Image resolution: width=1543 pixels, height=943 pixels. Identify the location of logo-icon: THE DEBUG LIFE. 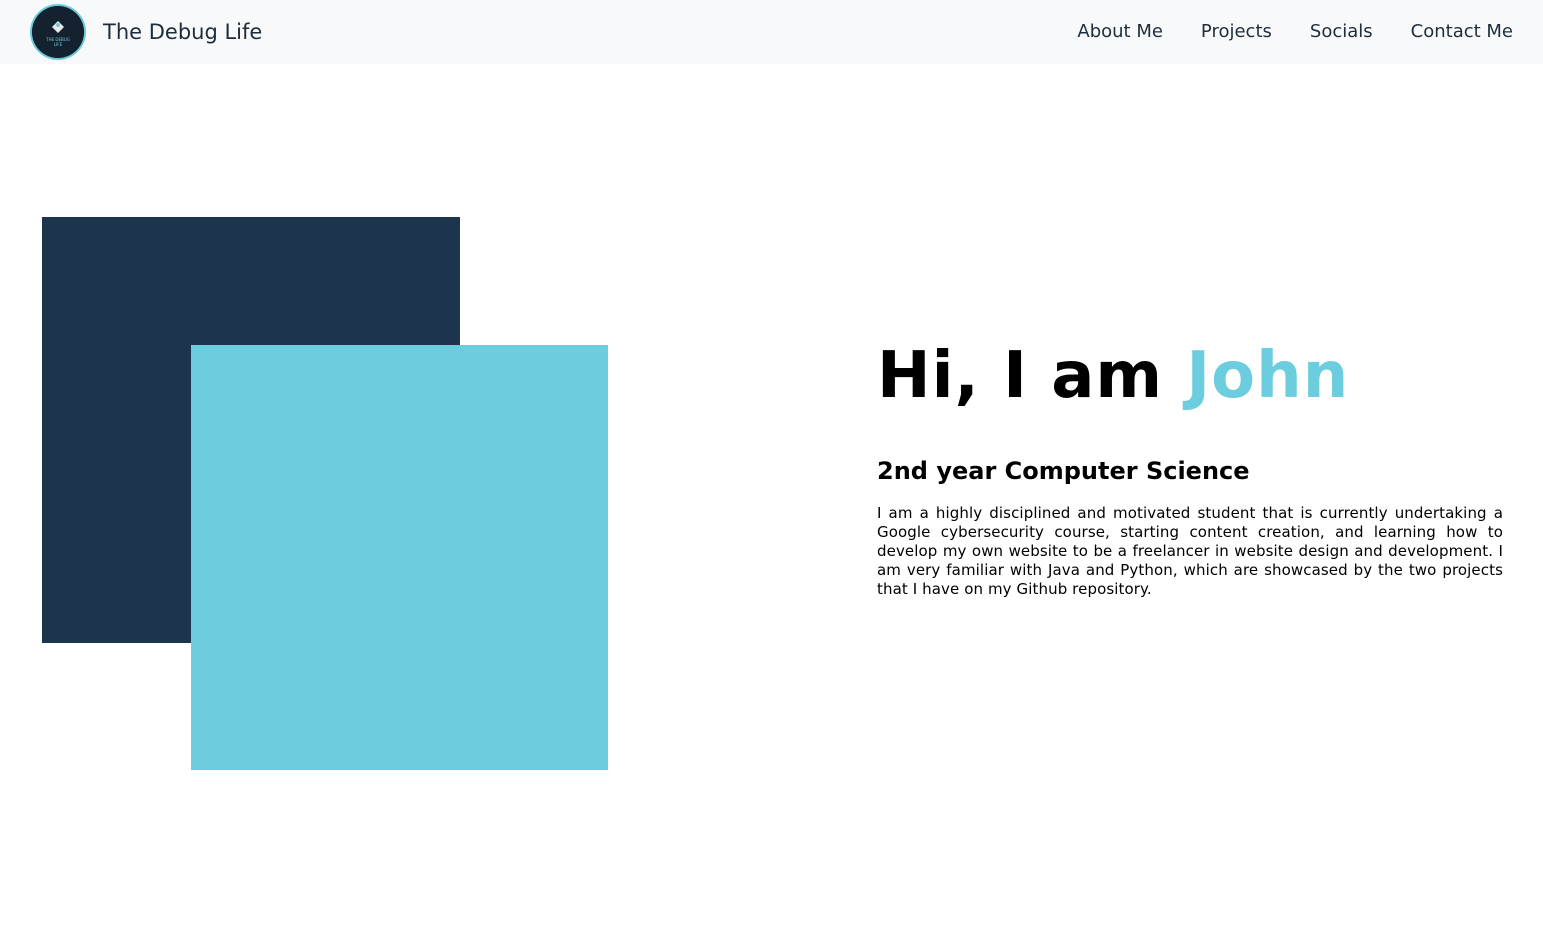
(58, 32).